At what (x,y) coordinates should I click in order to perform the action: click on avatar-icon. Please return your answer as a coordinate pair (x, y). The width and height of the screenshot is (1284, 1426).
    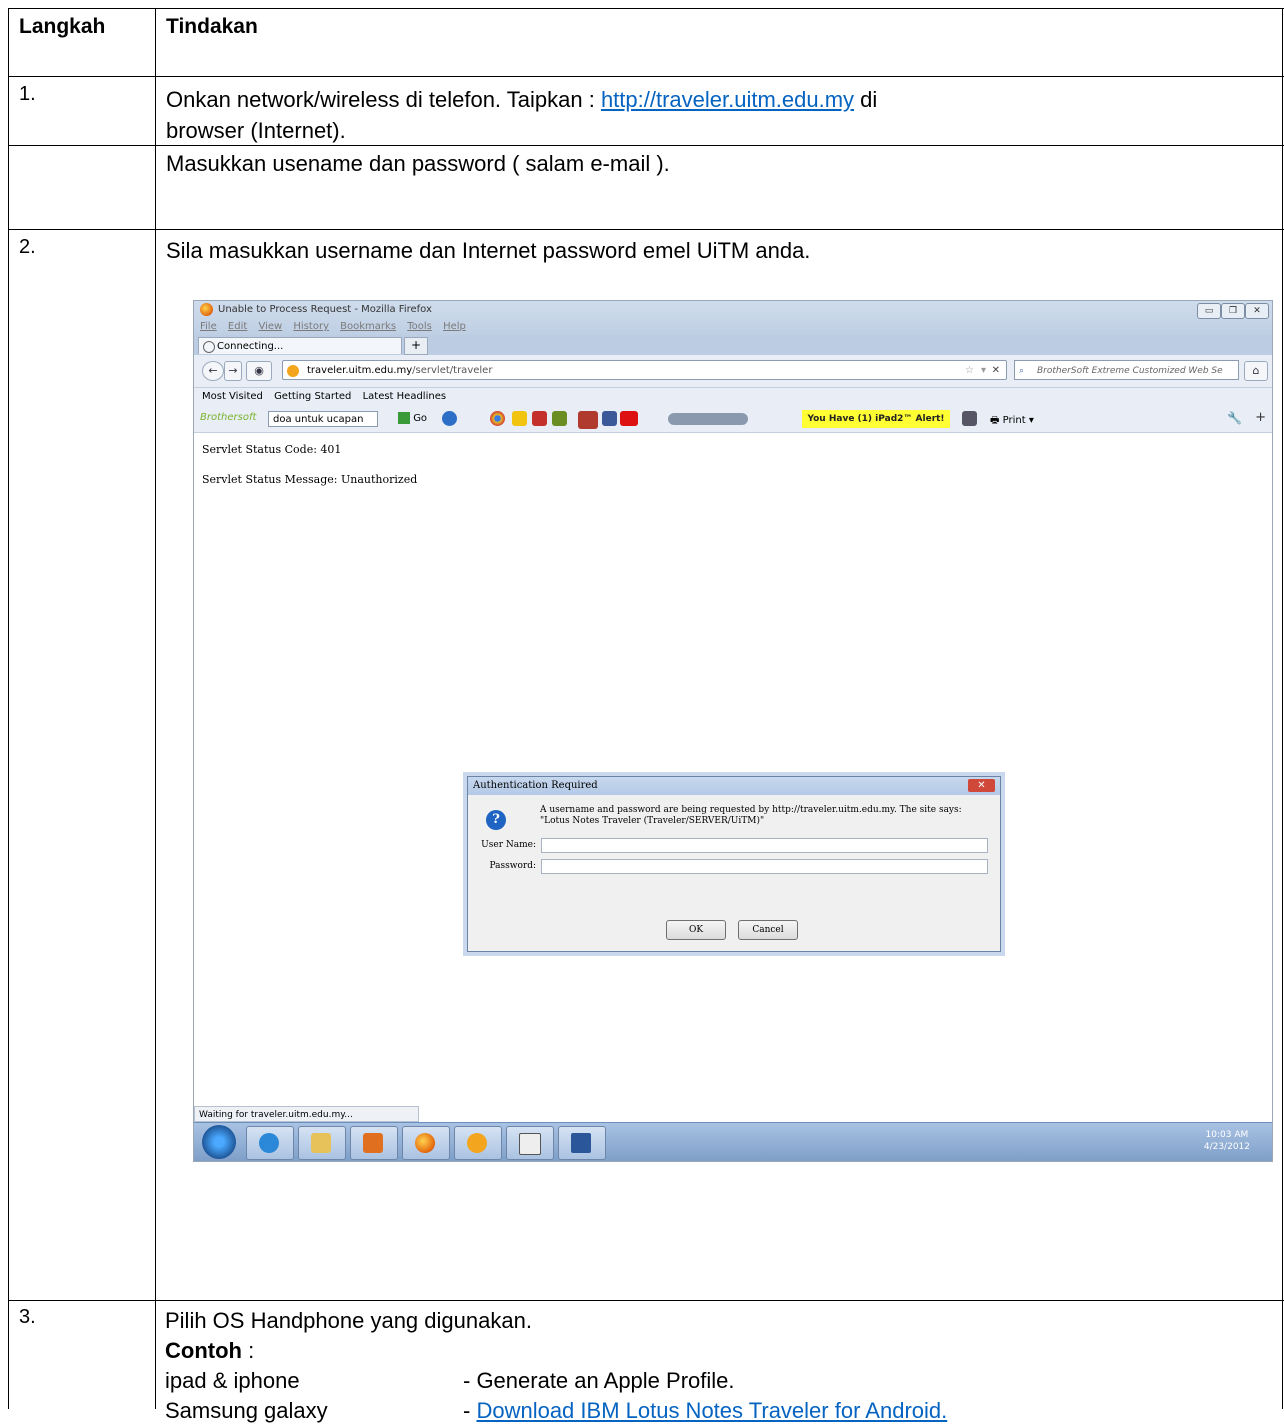
    Looking at the image, I should click on (588, 420).